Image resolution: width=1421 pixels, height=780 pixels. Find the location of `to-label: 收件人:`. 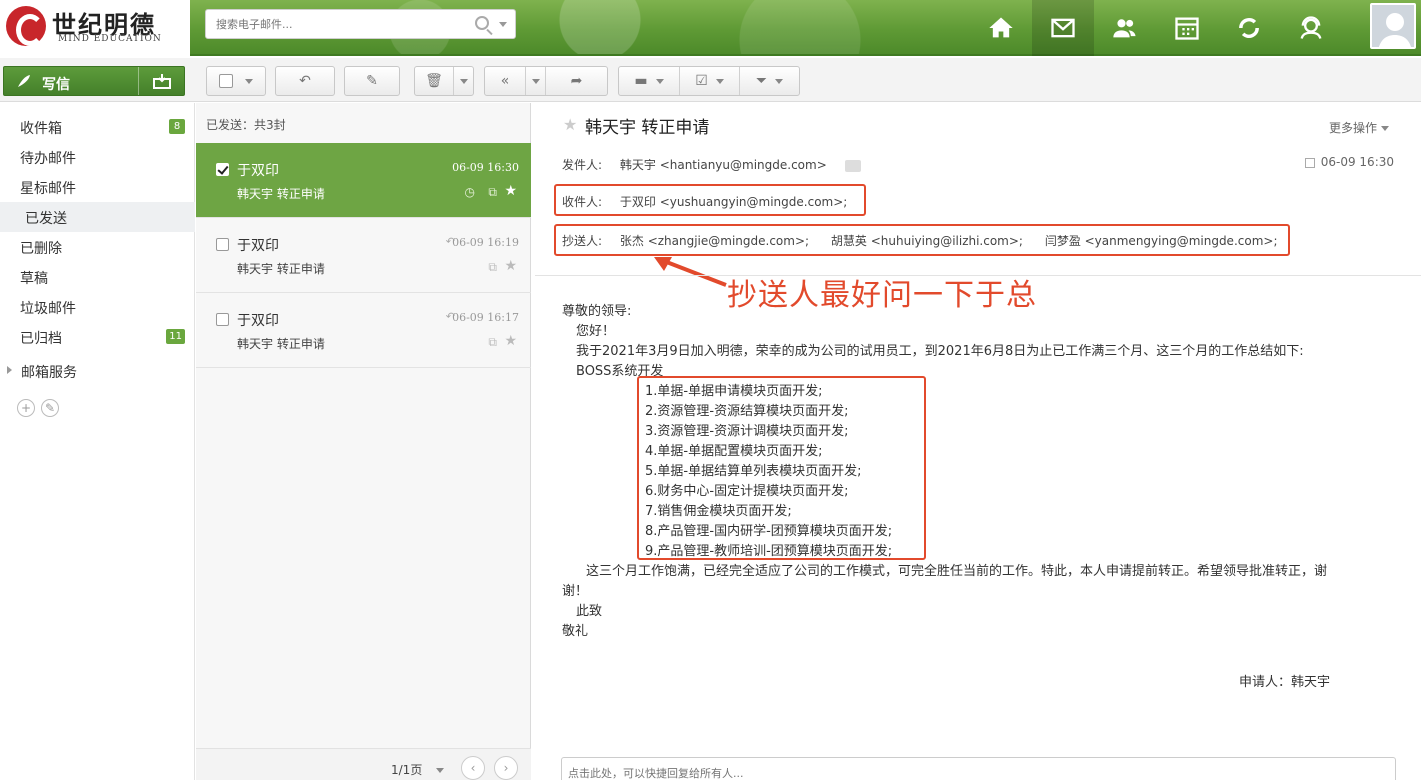

to-label: 收件人: is located at coordinates (582, 202).